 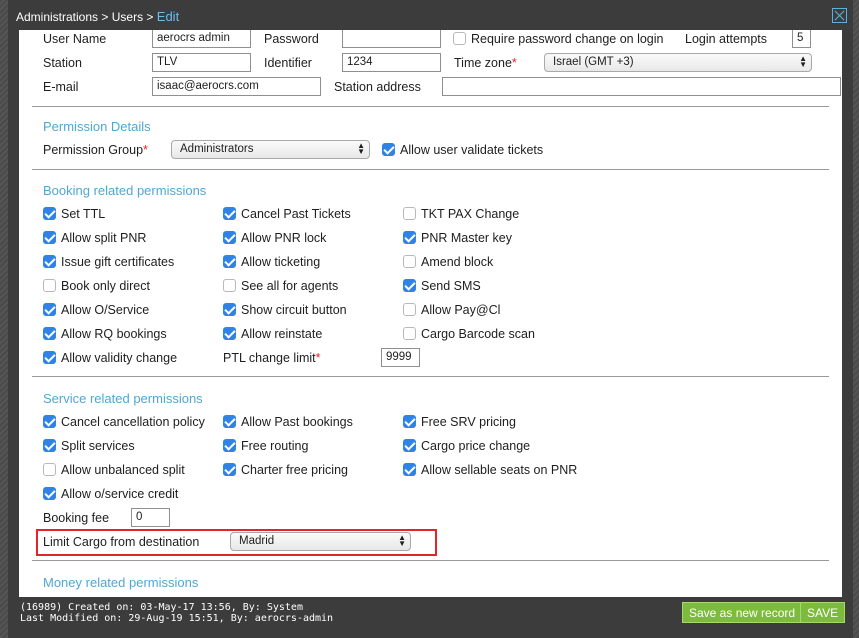 I want to click on checkbox-label: Show circuit button, so click(x=294, y=310).